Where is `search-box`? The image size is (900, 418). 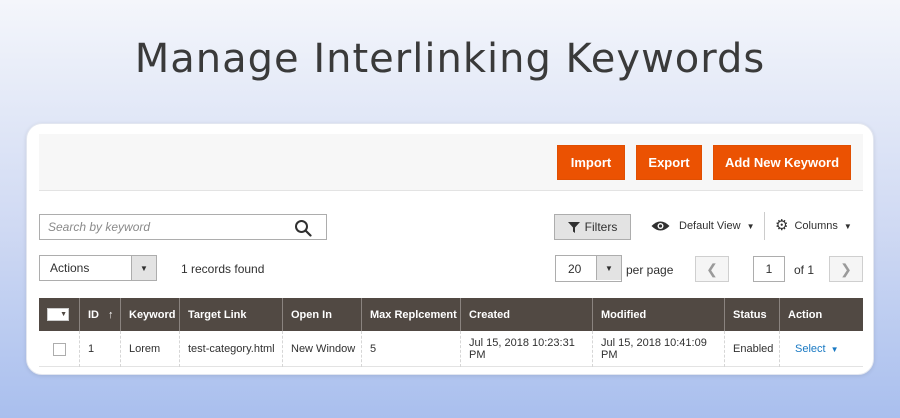
search-box is located at coordinates (183, 227).